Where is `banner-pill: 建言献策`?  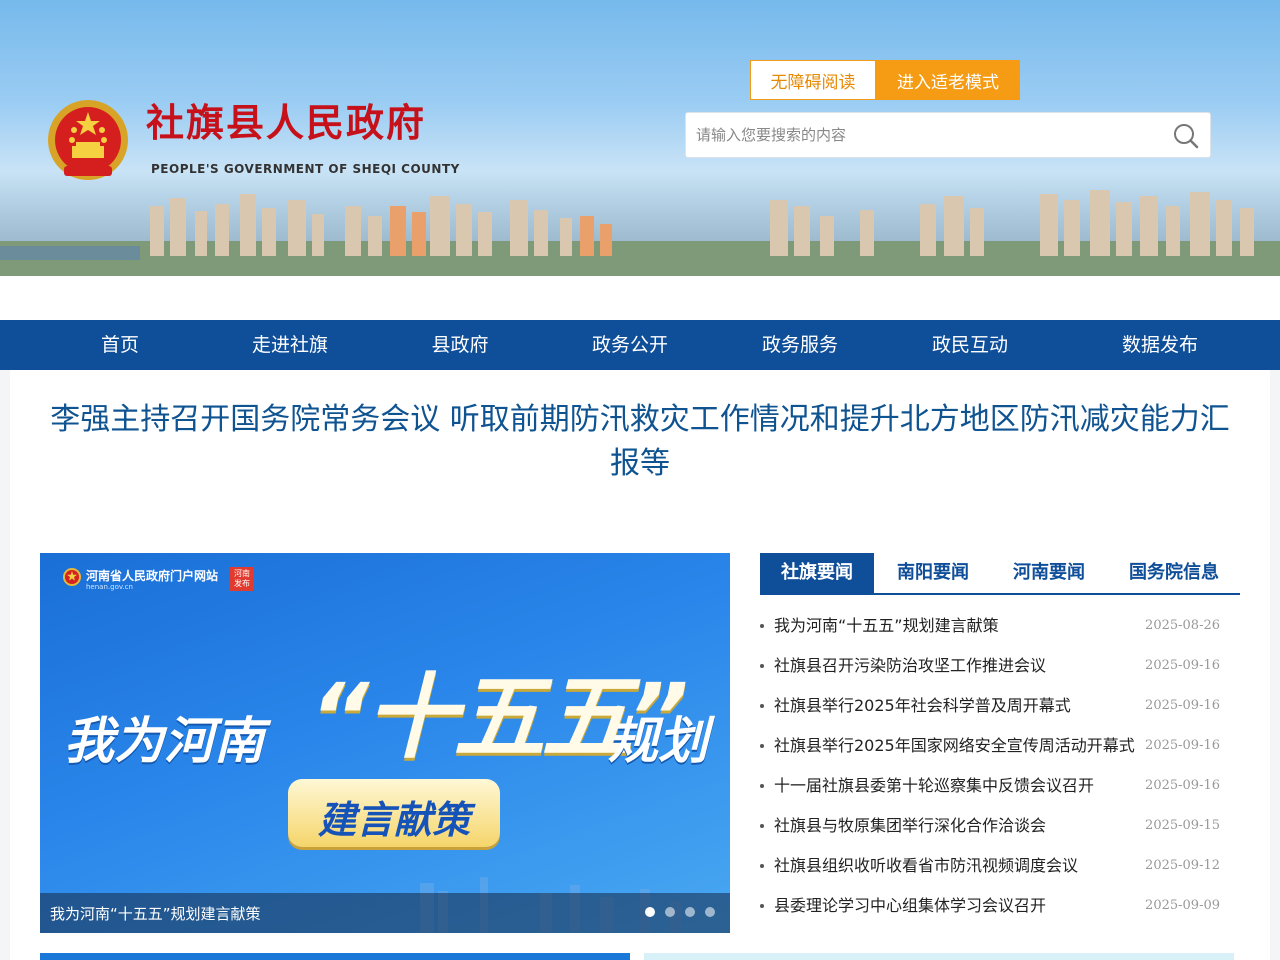 banner-pill: 建言献策 is located at coordinates (394, 813).